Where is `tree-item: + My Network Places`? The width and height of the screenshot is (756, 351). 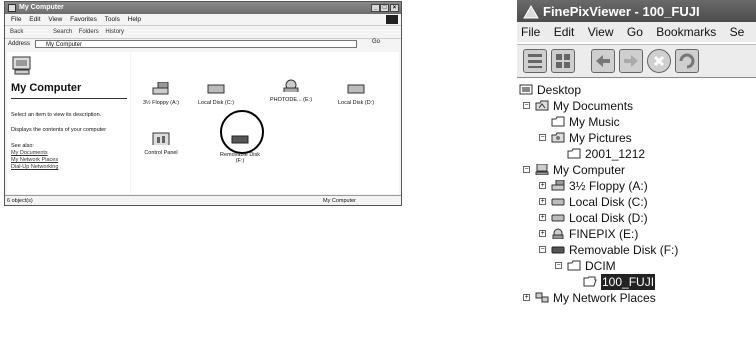
tree-item: + My Network Places is located at coordinates (636, 298).